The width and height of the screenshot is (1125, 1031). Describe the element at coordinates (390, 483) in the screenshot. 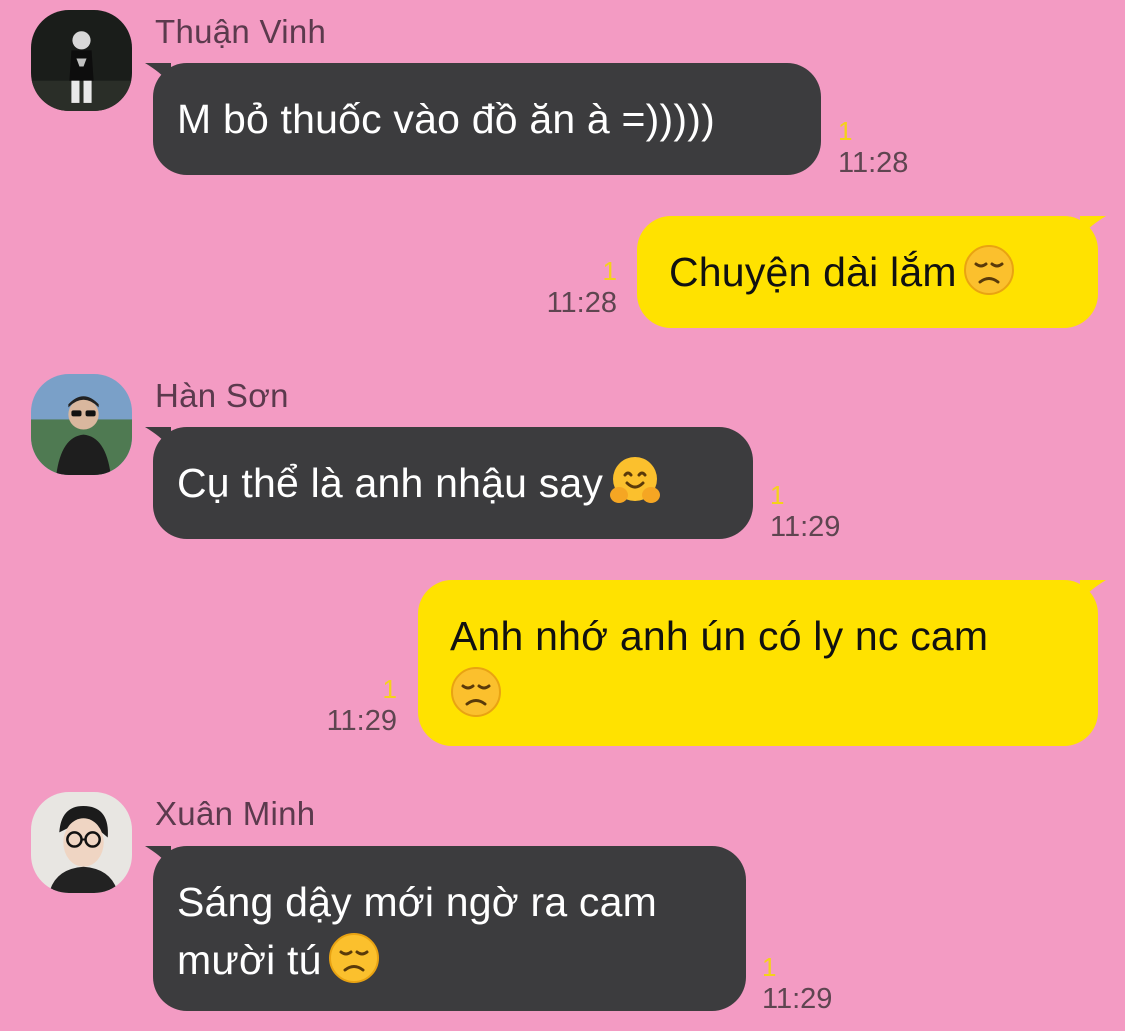

I see `message-text: Cụ thể là anh nhậu say` at that location.